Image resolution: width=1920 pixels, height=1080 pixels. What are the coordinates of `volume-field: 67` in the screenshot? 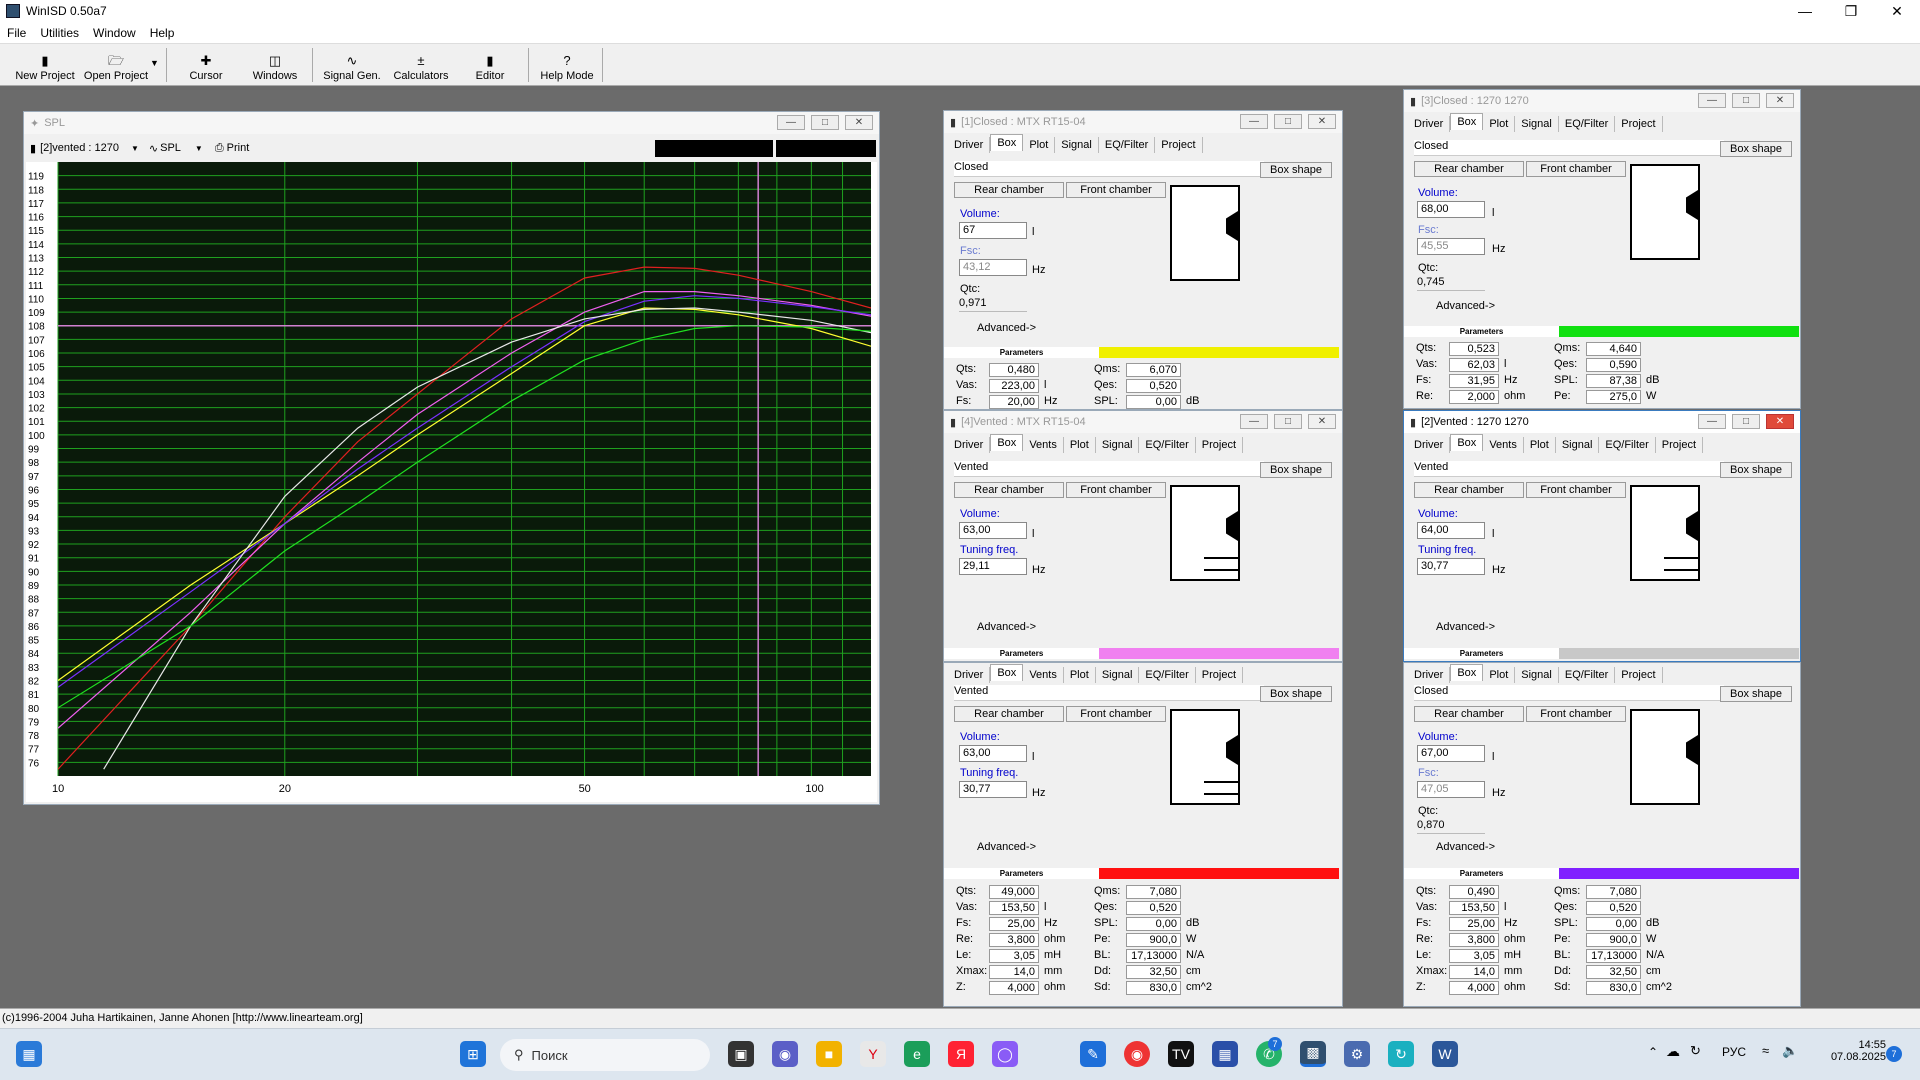 It's located at (993, 230).